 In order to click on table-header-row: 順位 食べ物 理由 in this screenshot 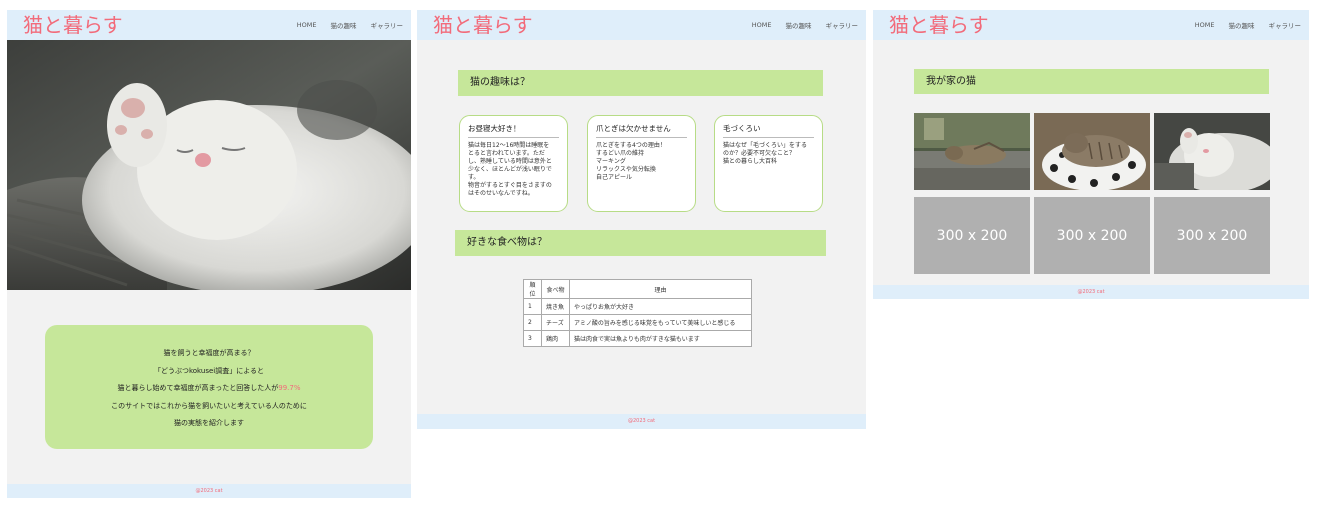, I will do `click(637, 289)`.